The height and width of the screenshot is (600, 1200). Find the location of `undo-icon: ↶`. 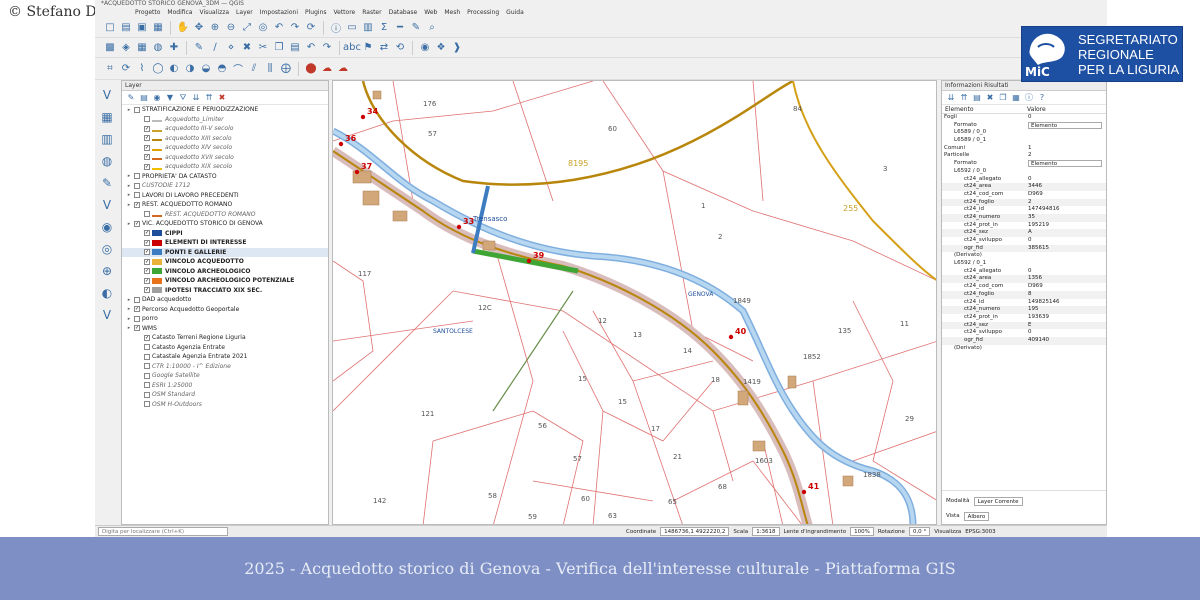

undo-icon: ↶ is located at coordinates (311, 48).